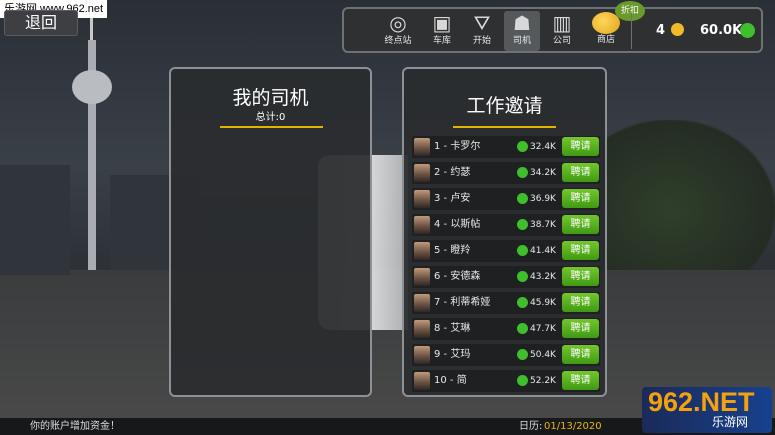 Image resolution: width=775 pixels, height=435 pixels. I want to click on trees-background, so click(687, 195).